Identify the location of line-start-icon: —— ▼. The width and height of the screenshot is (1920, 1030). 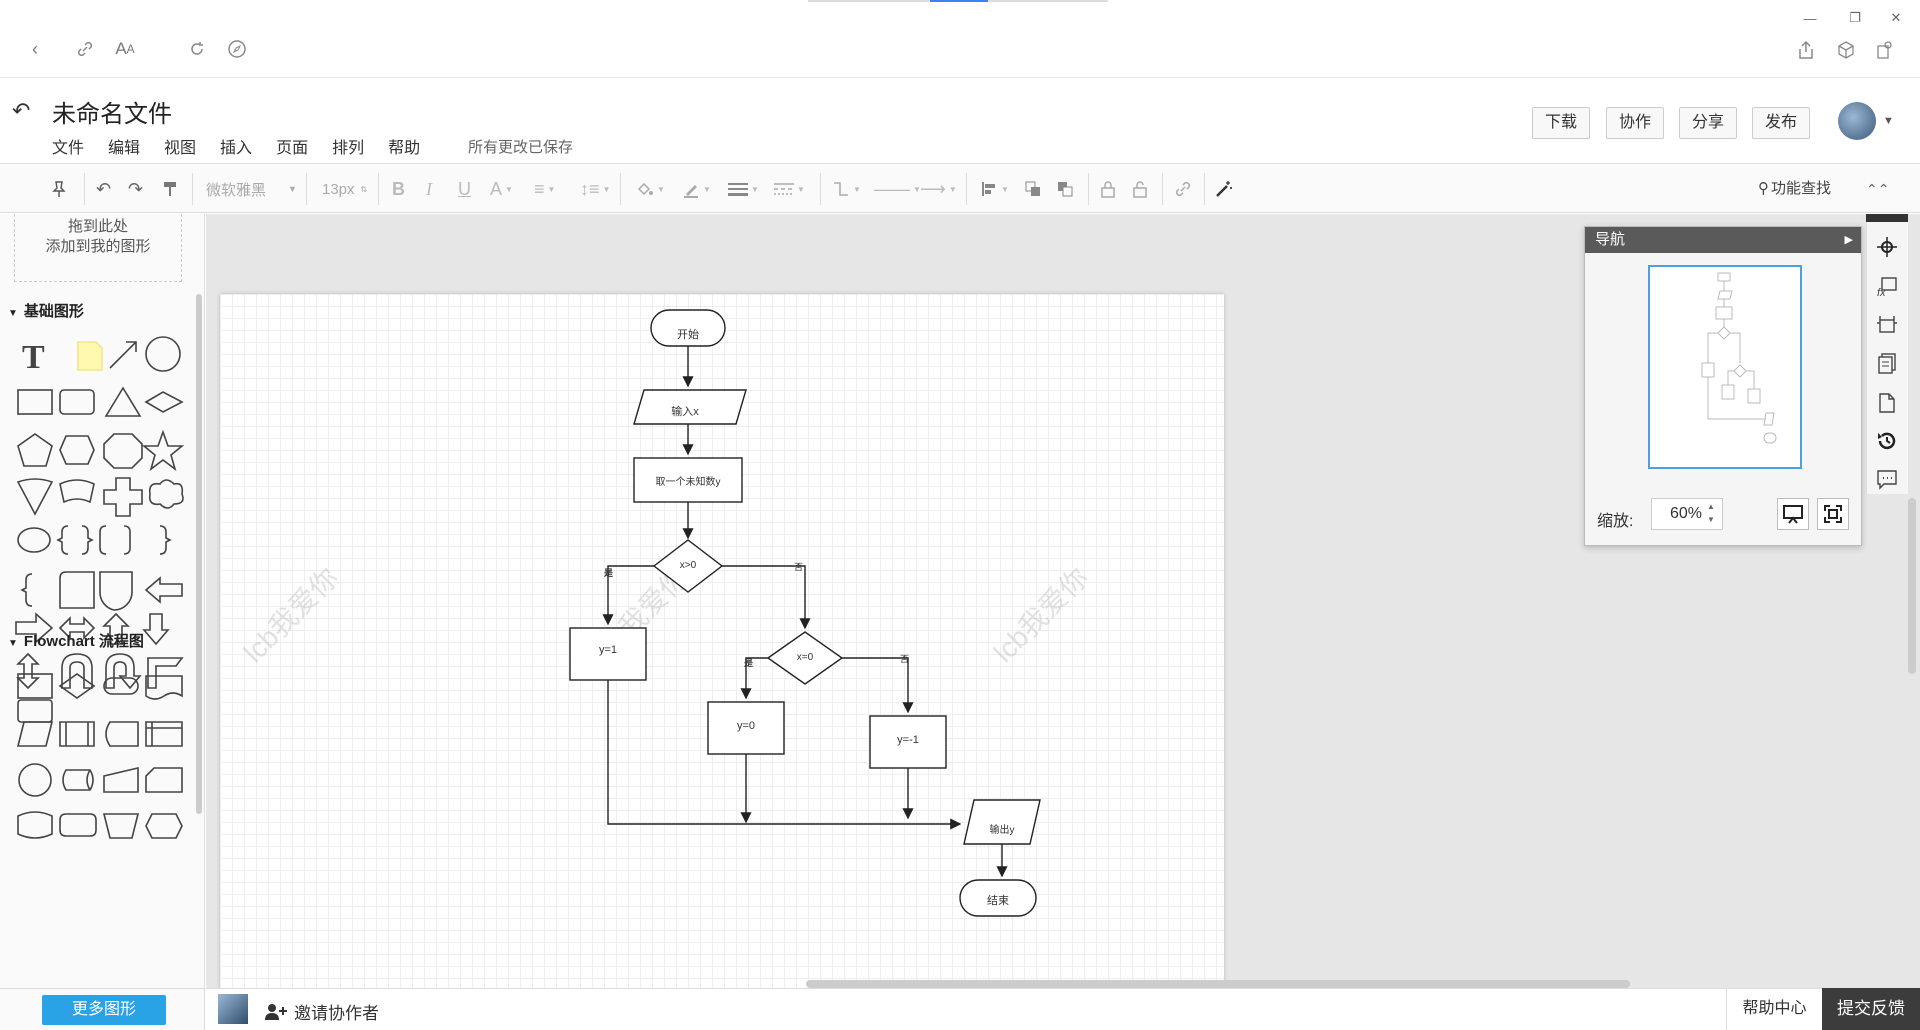
(897, 189).